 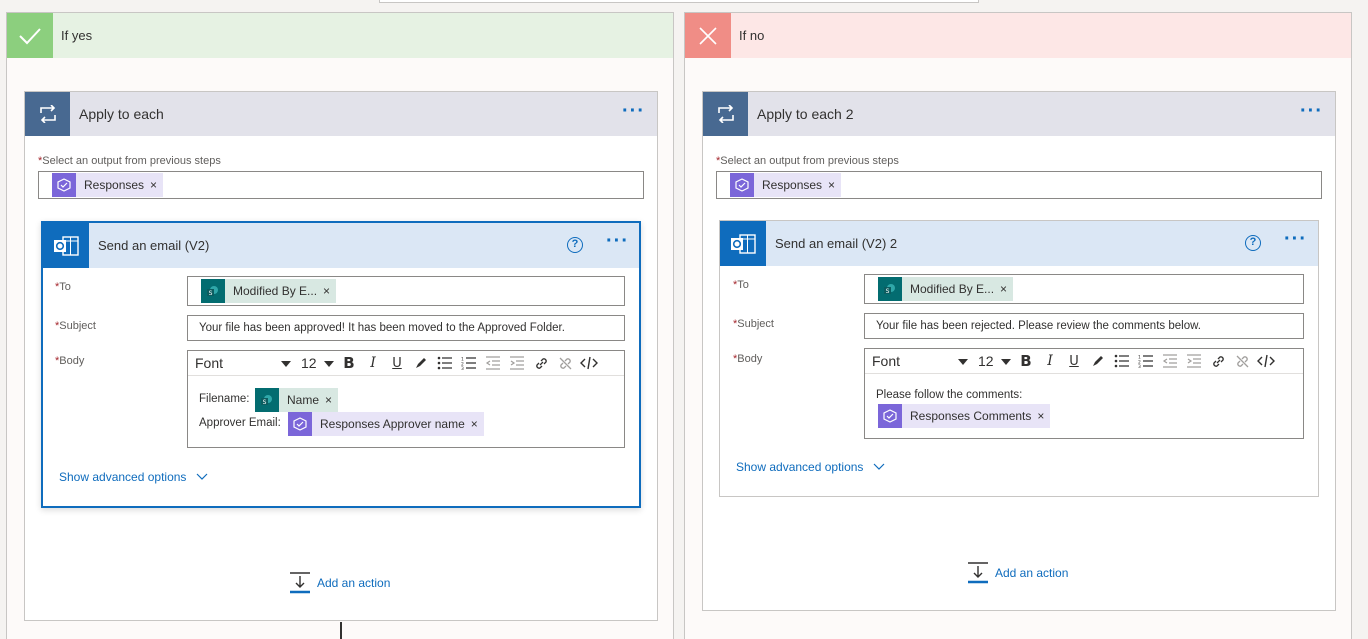 I want to click on token-text: Responses Comments, so click(x=970, y=416).